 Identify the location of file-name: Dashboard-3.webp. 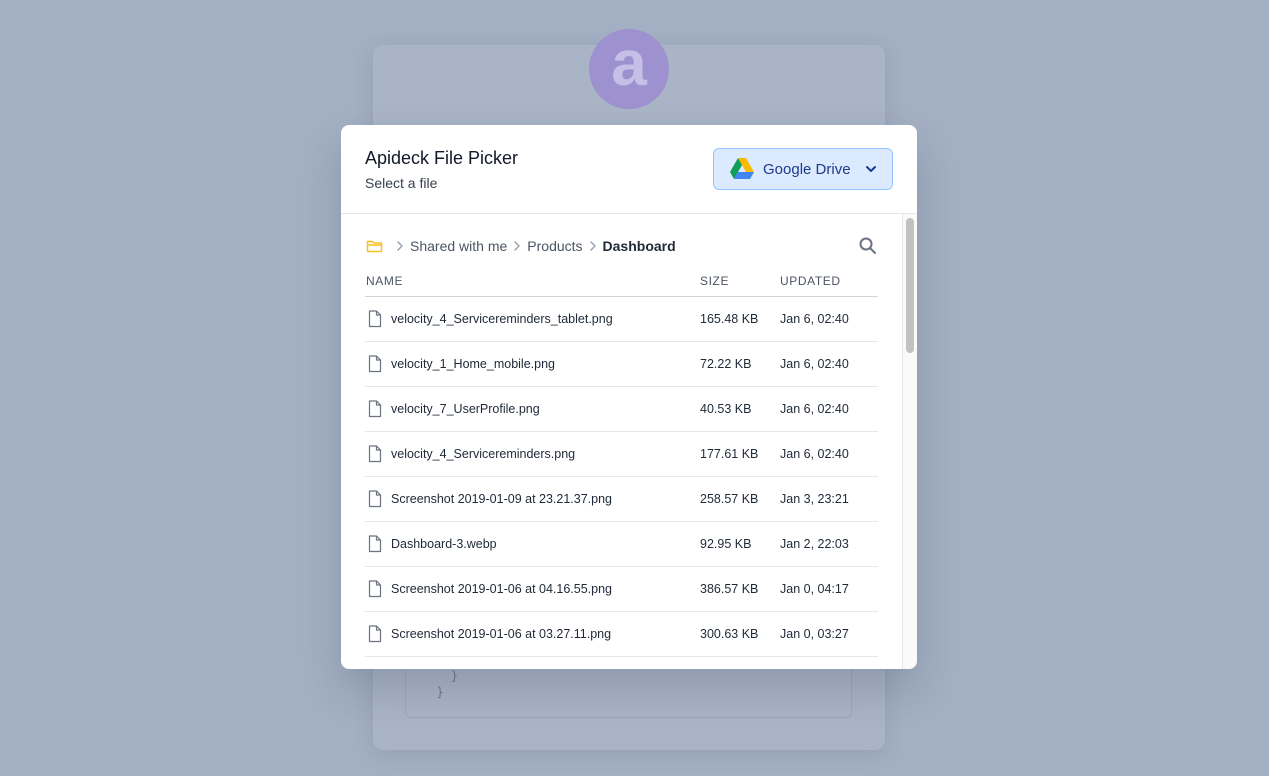
(444, 543).